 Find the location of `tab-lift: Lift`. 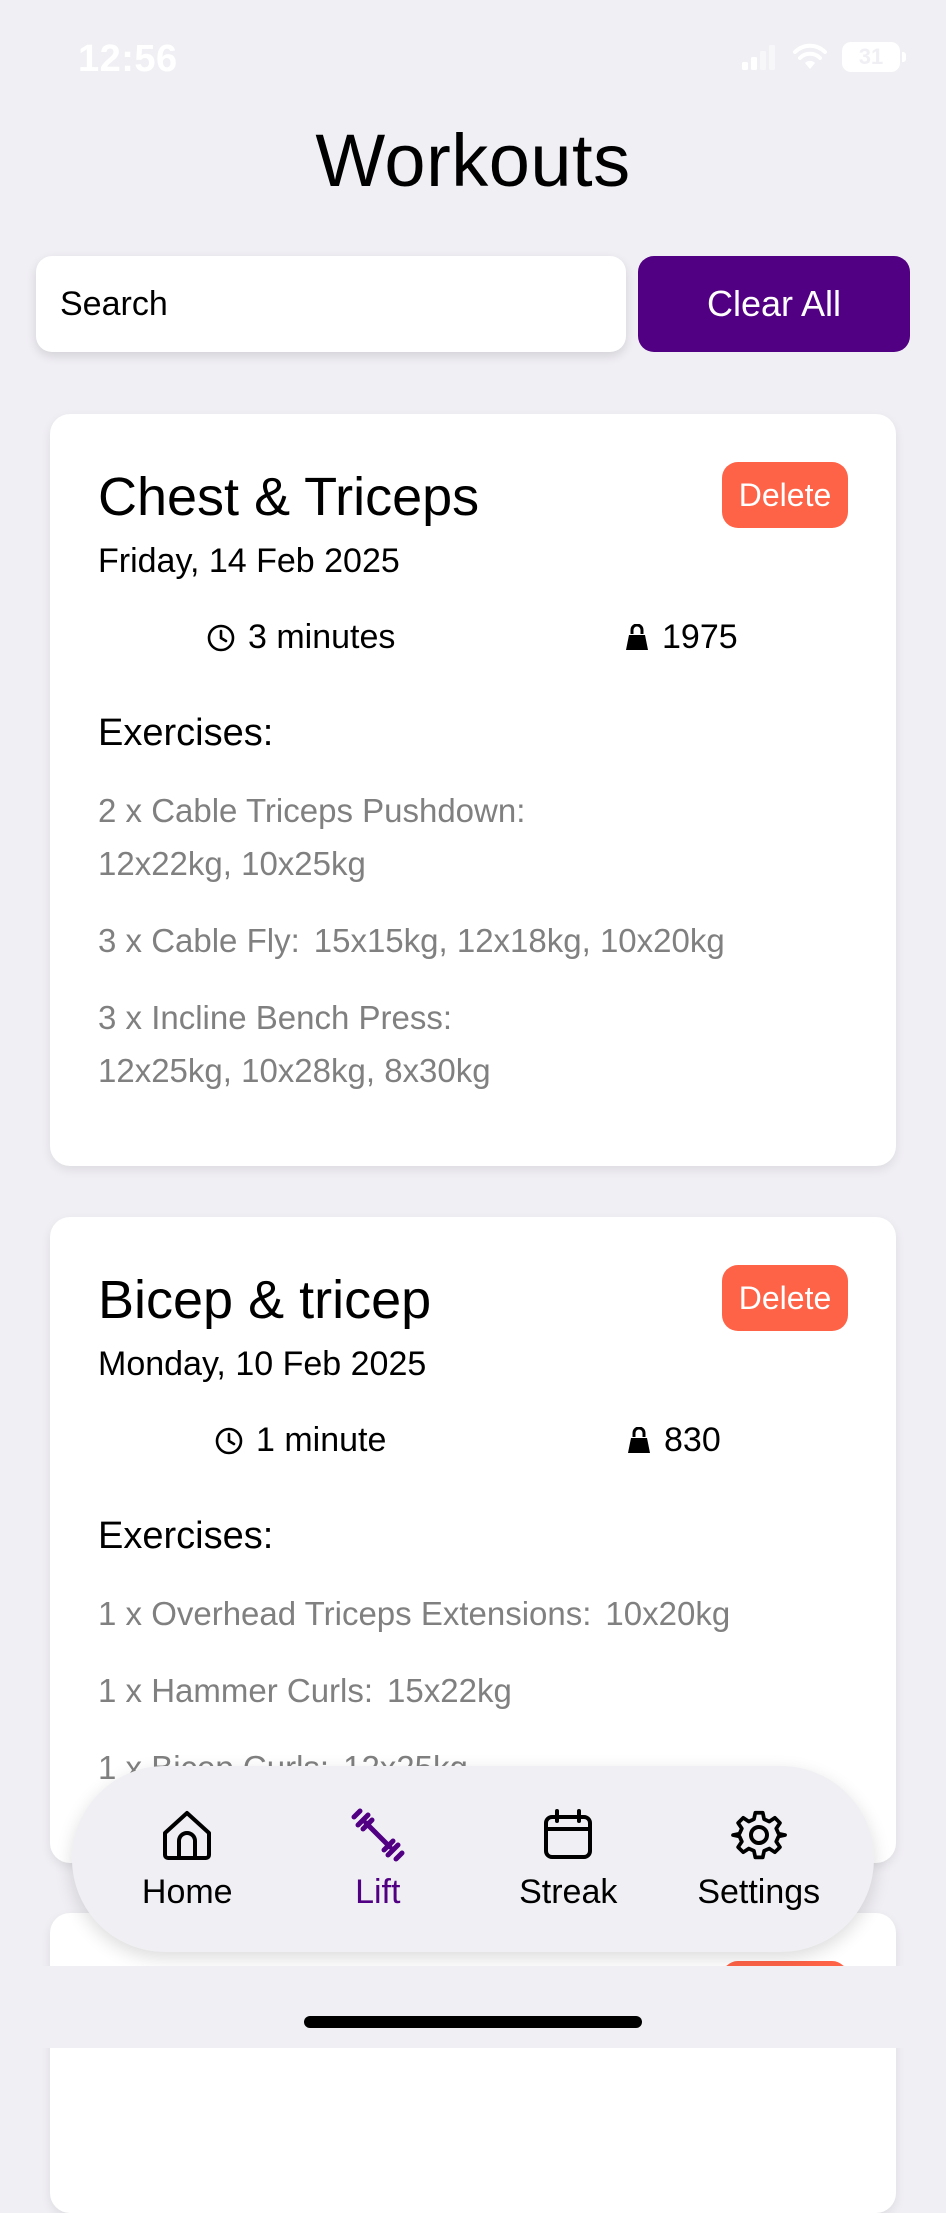

tab-lift: Lift is located at coordinates (378, 1859).